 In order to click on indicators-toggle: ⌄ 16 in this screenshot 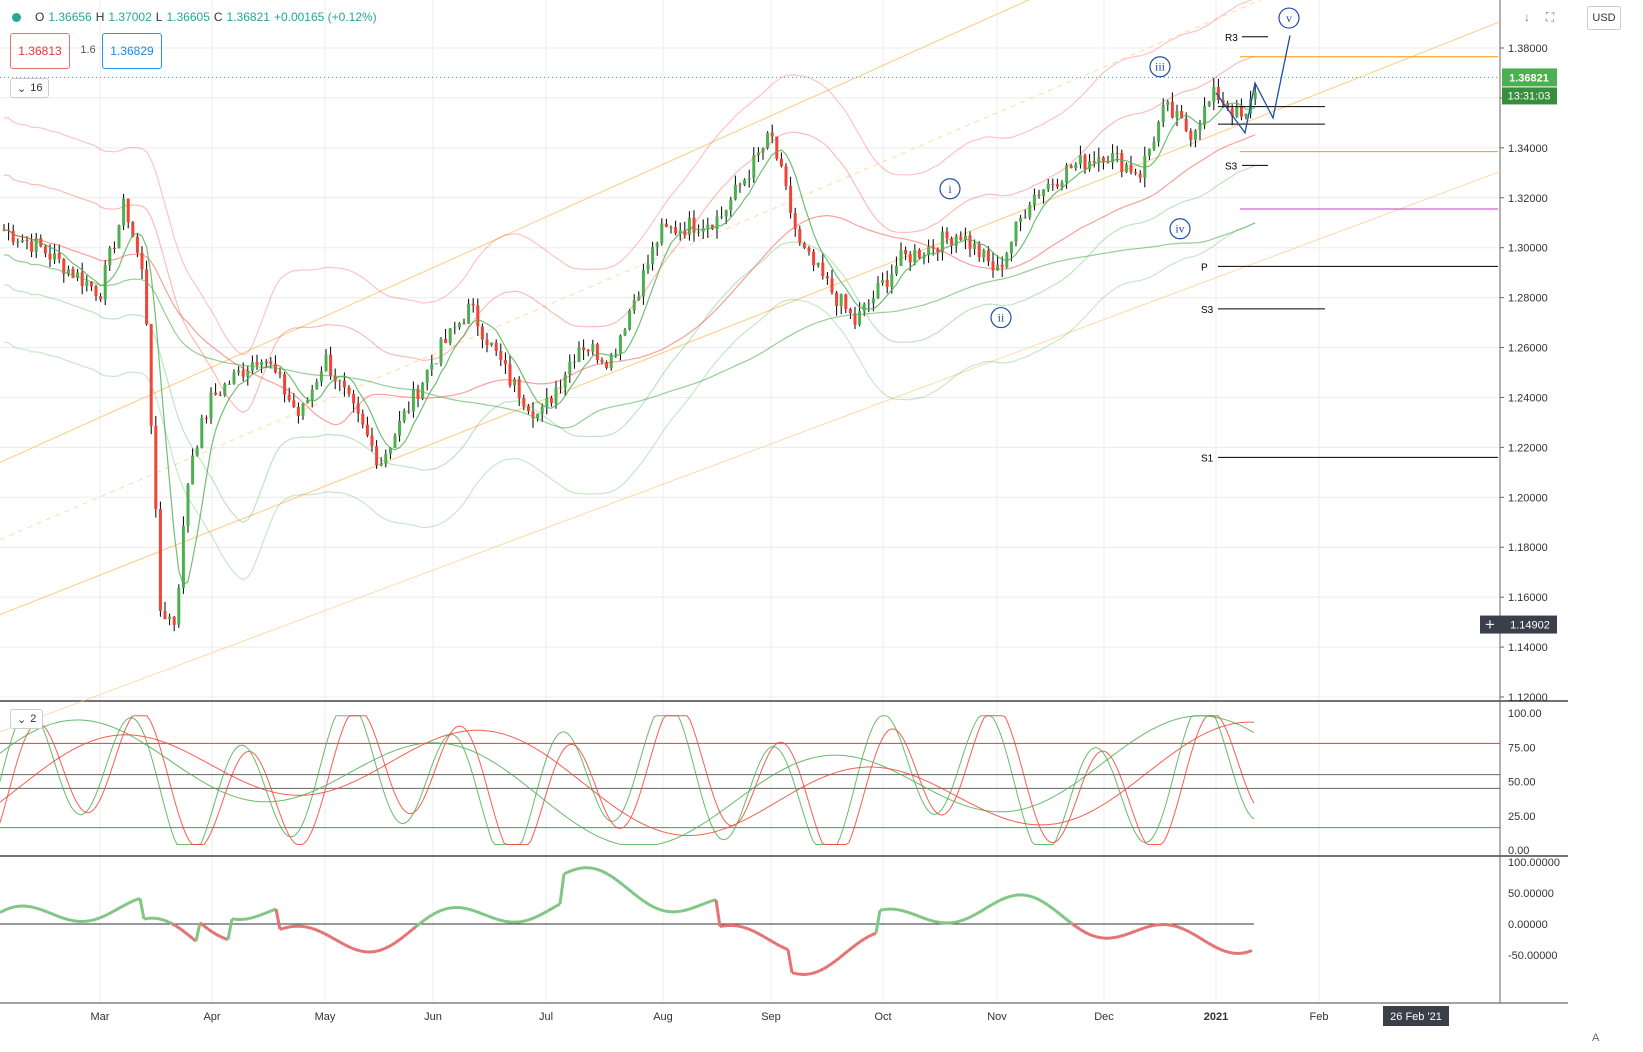, I will do `click(30, 88)`.